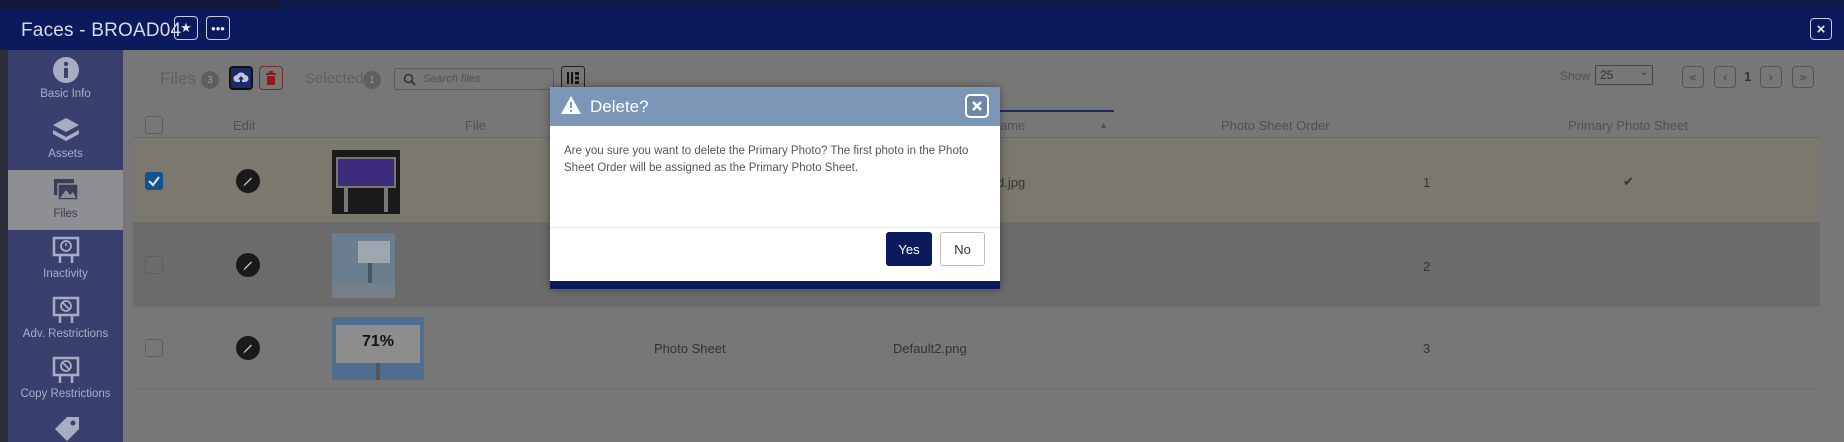 The width and height of the screenshot is (1844, 442). Describe the element at coordinates (178, 78) in the screenshot. I see `files-heading: Files` at that location.